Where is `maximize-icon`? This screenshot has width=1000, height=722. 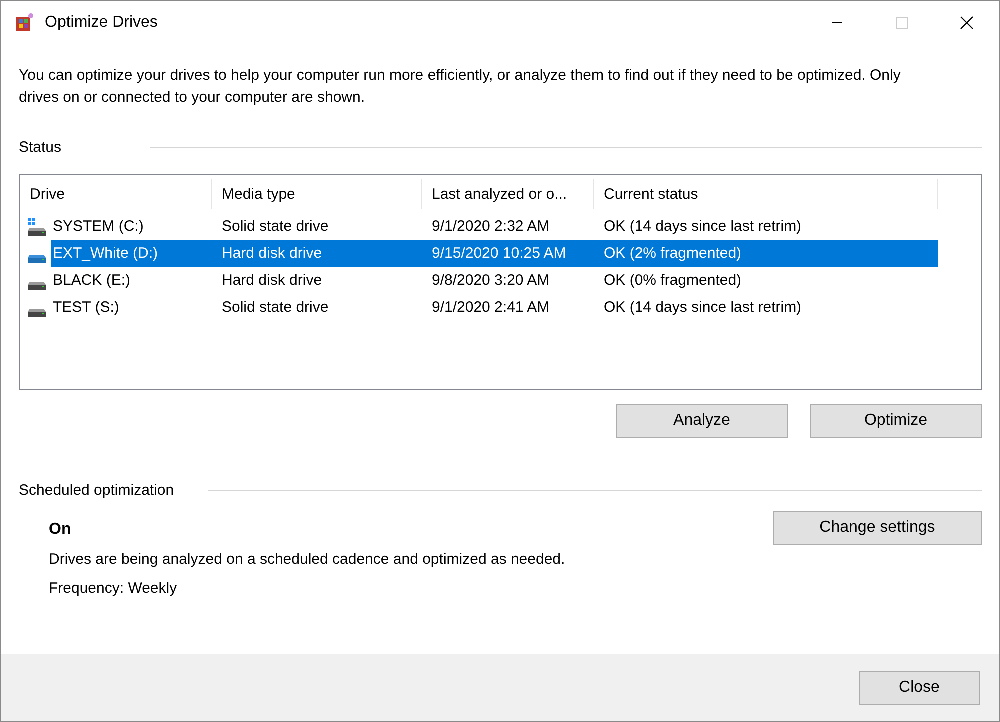 maximize-icon is located at coordinates (902, 23).